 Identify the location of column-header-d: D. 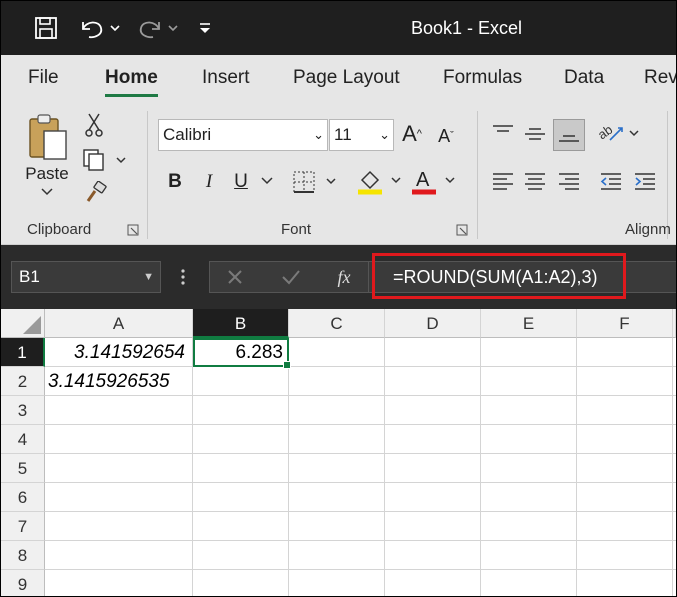
(433, 323).